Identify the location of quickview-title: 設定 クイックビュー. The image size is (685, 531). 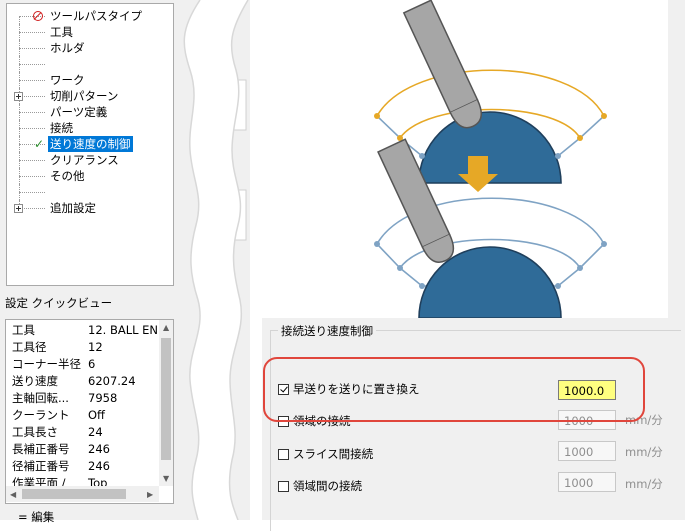
(59, 303).